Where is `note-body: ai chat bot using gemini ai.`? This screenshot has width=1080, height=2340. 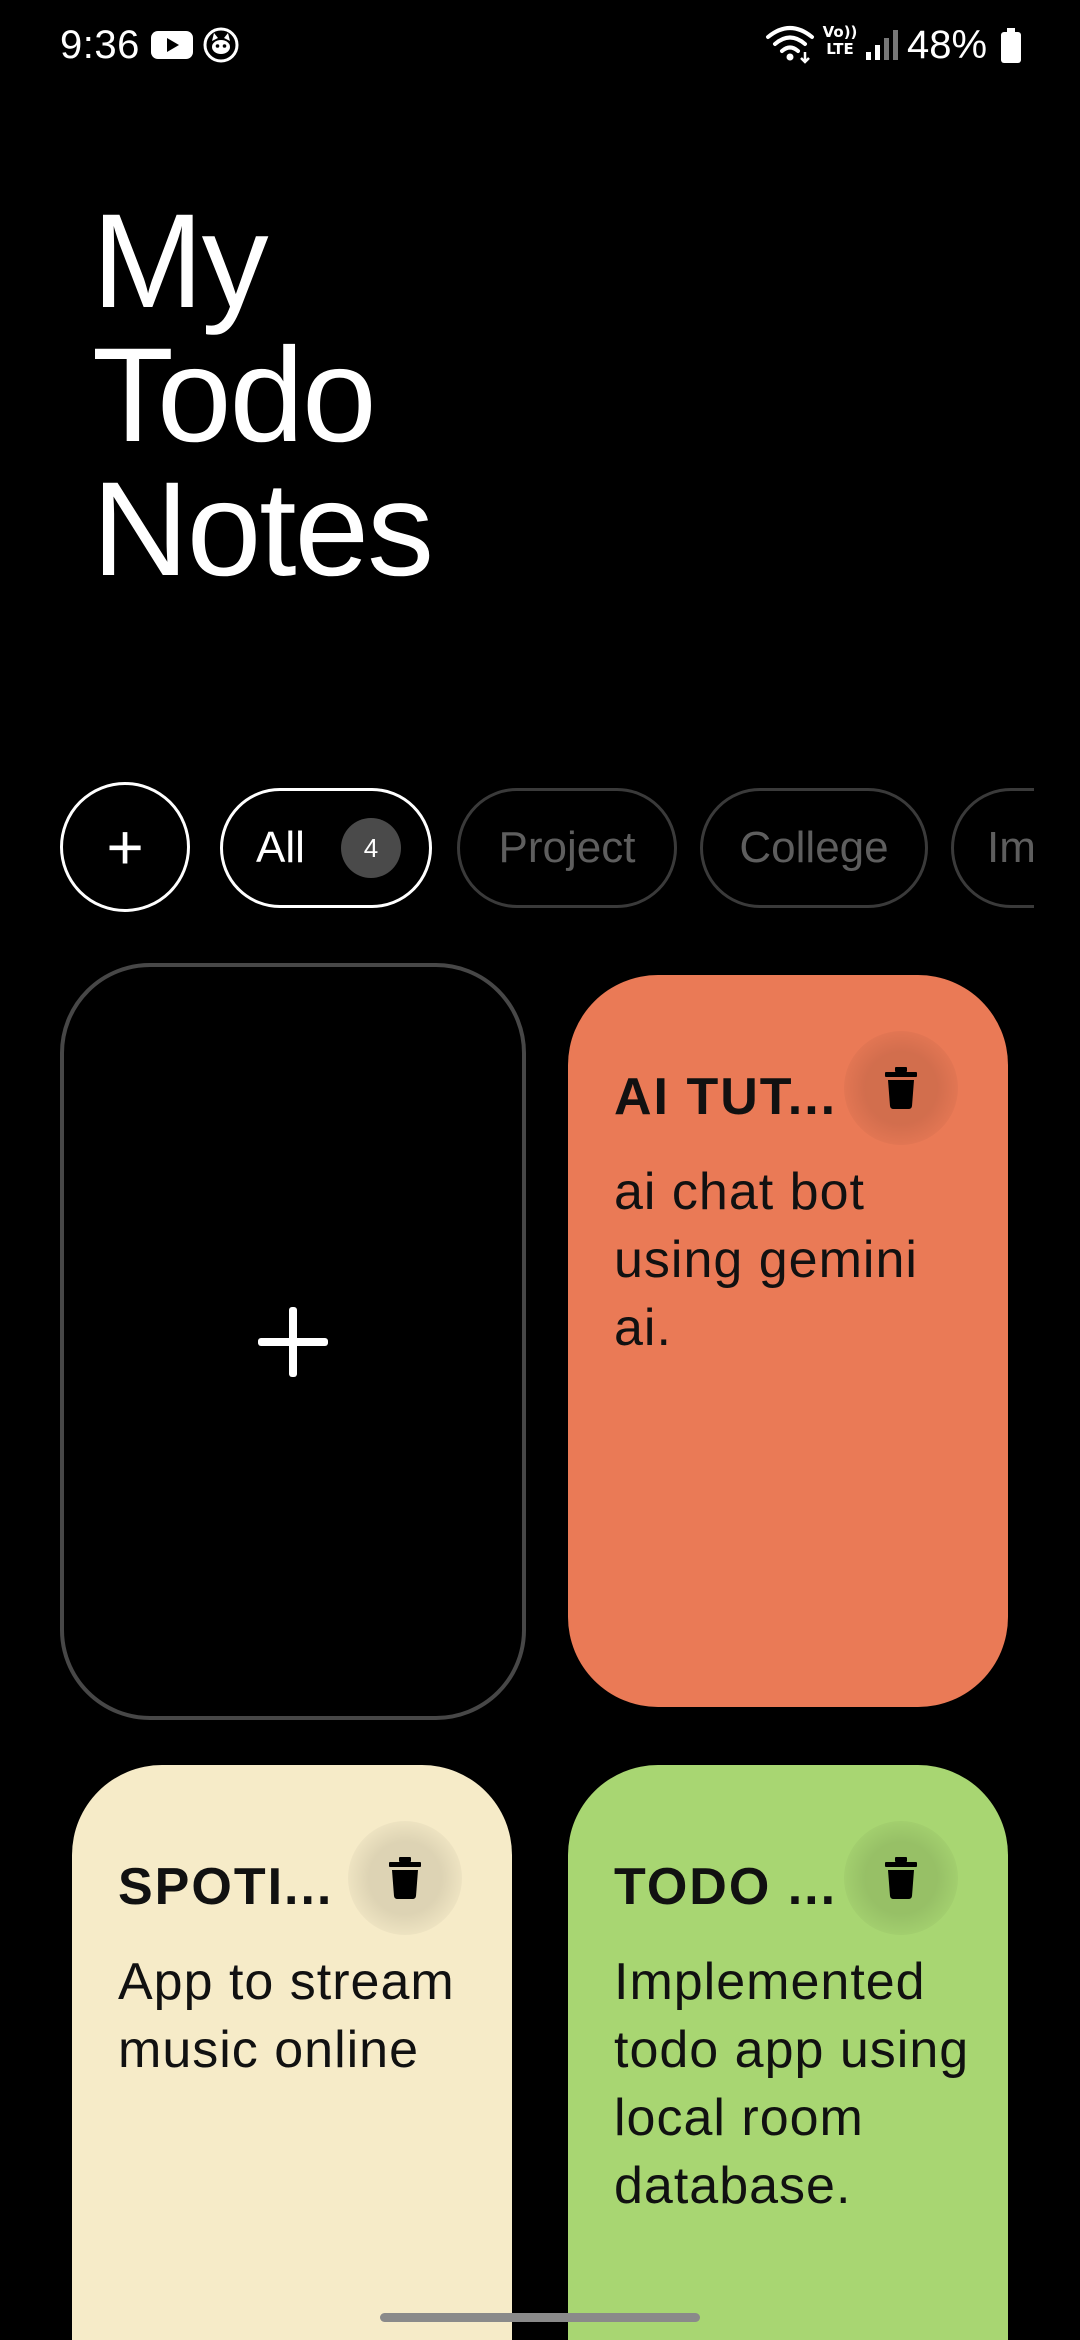
note-body: ai chat bot using gemini ai. is located at coordinates (766, 1260).